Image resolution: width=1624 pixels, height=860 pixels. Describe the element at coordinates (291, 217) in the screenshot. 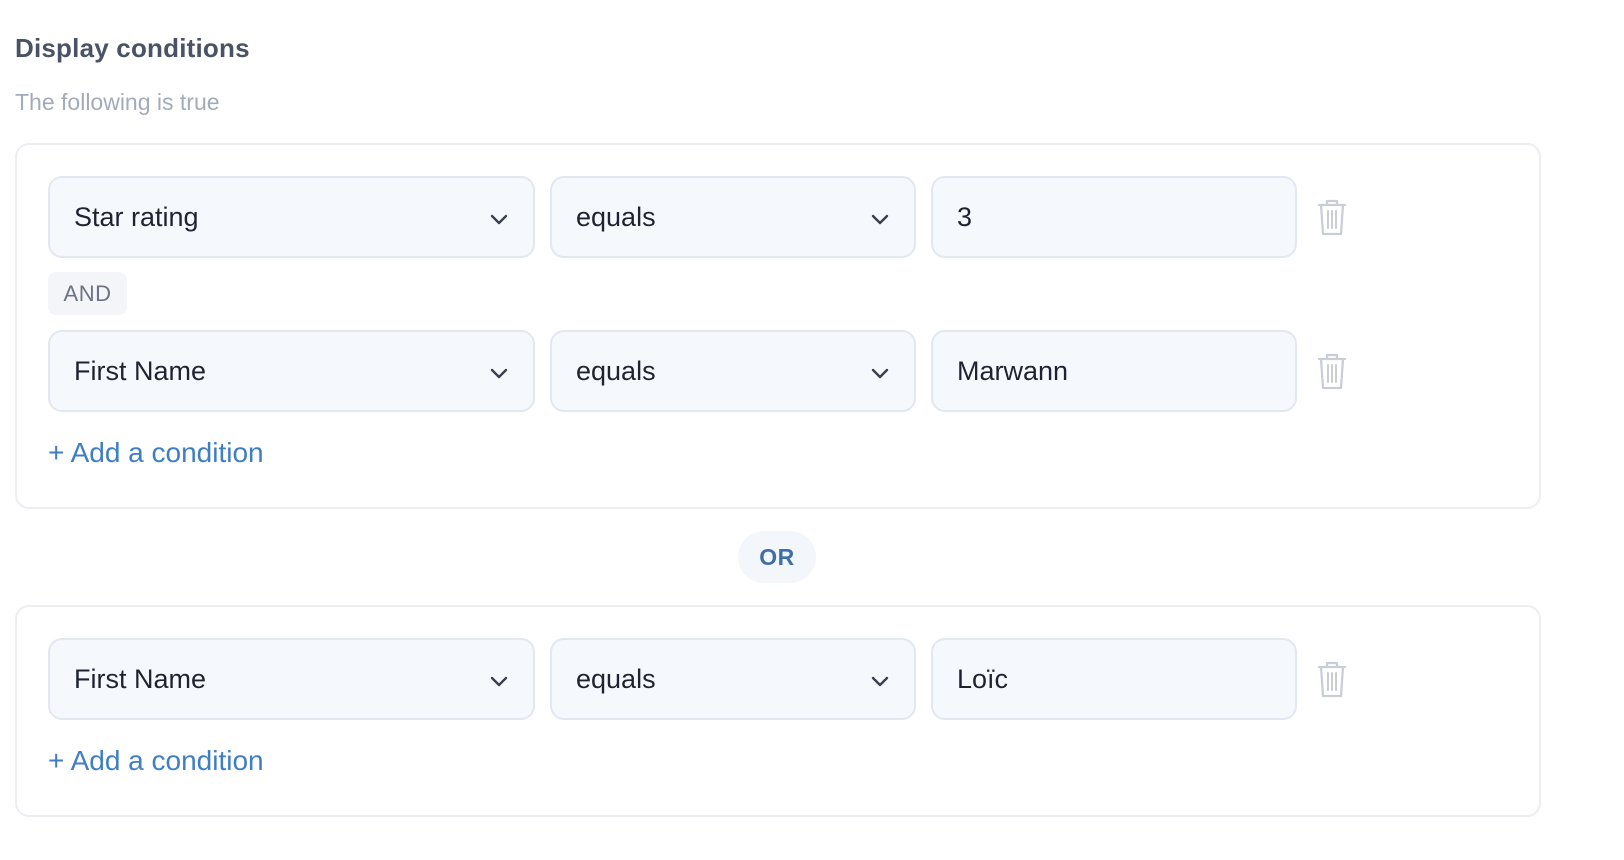

I see `property-select: Star rating` at that location.